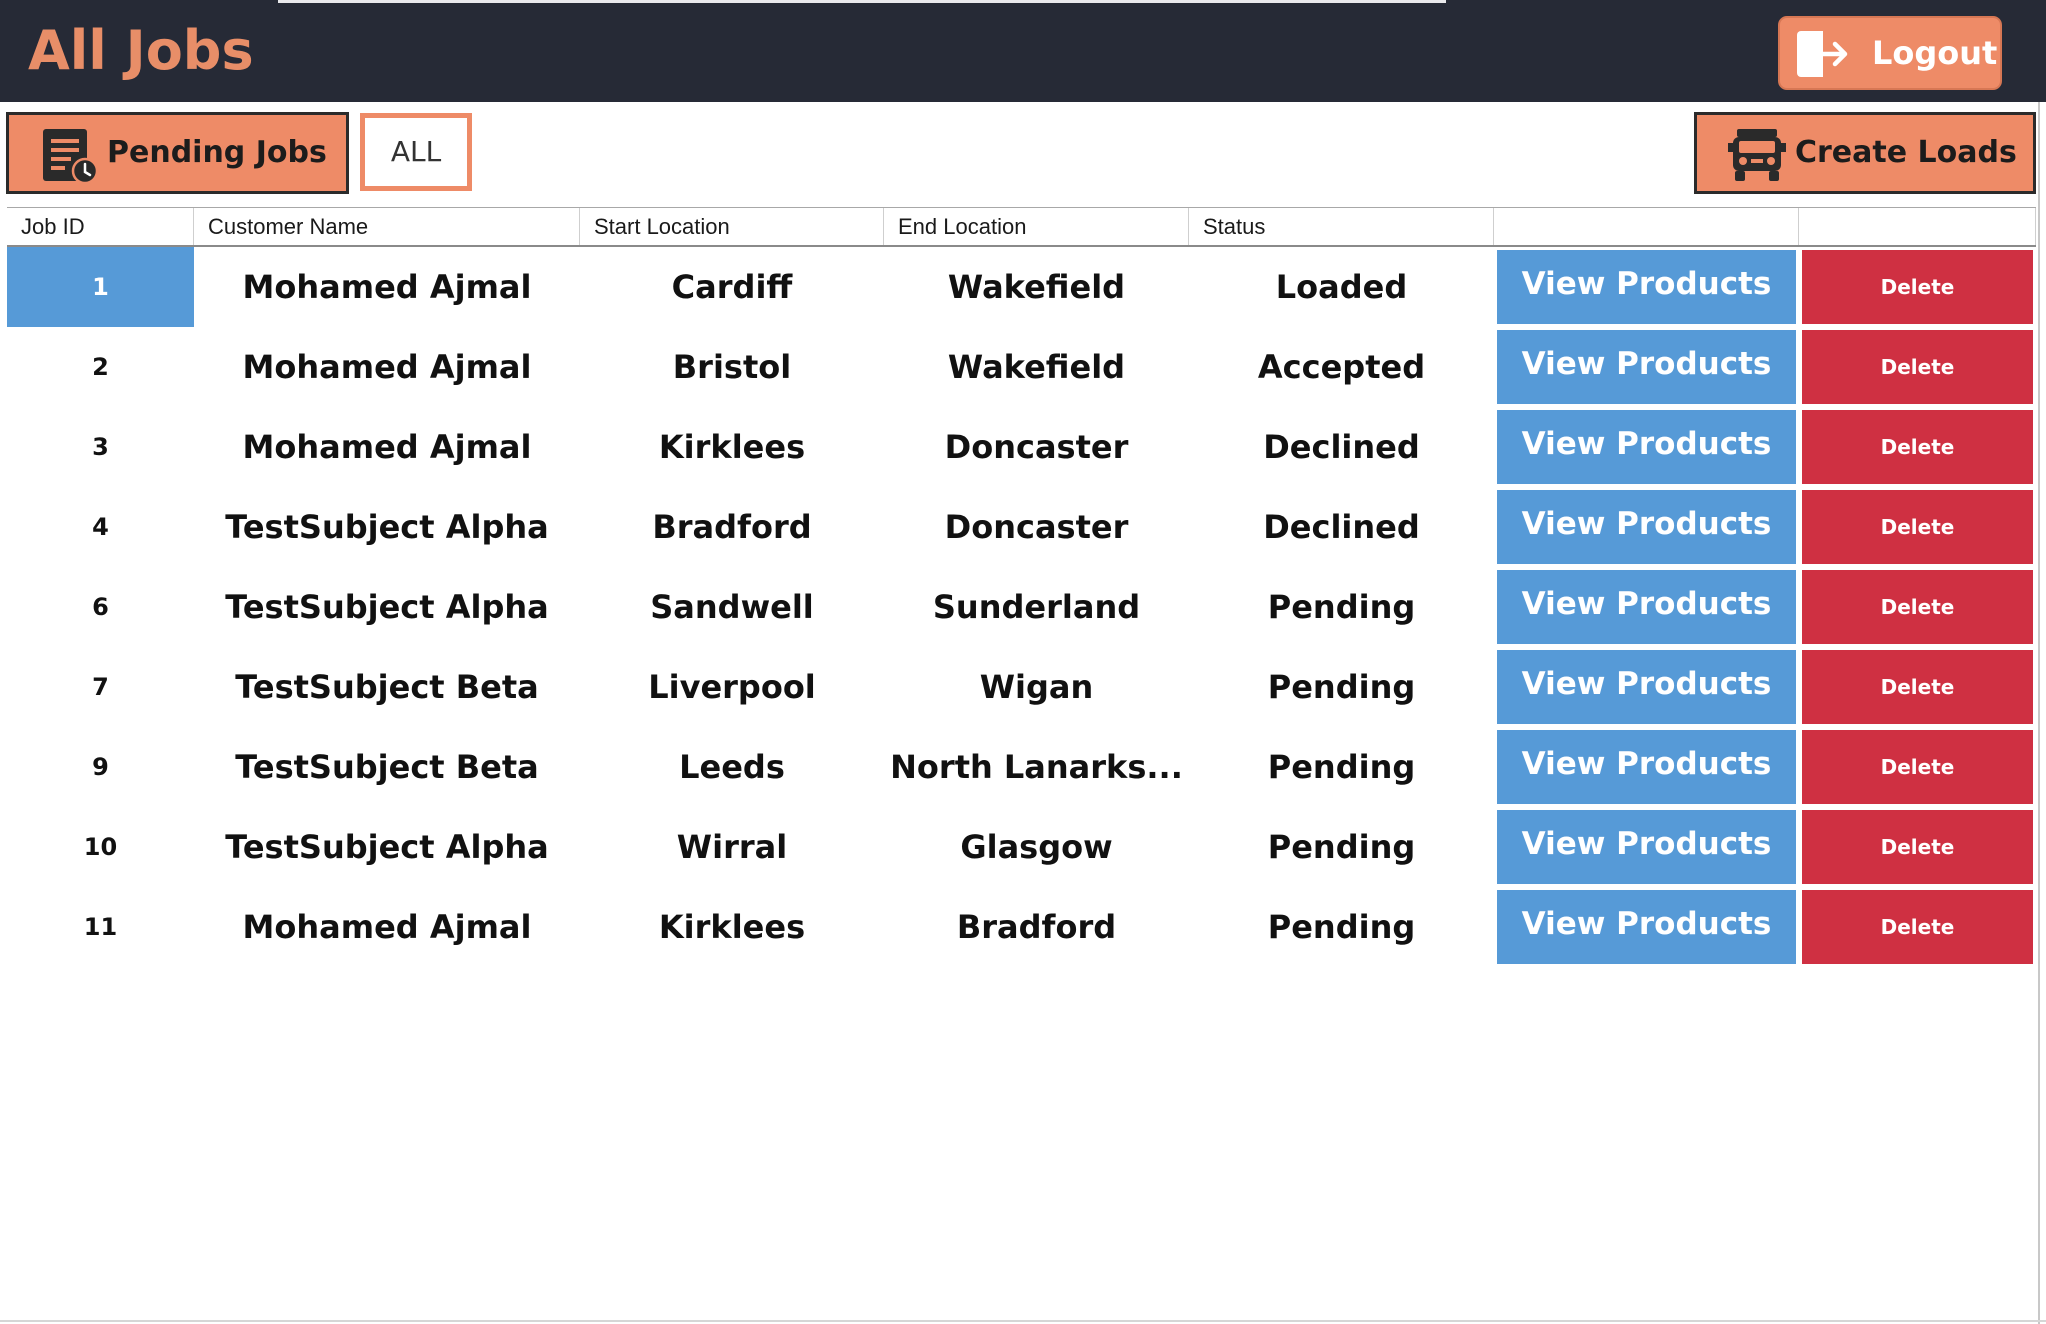 This screenshot has width=2046, height=1324. I want to click on job-id-cell: 6, so click(100, 607).